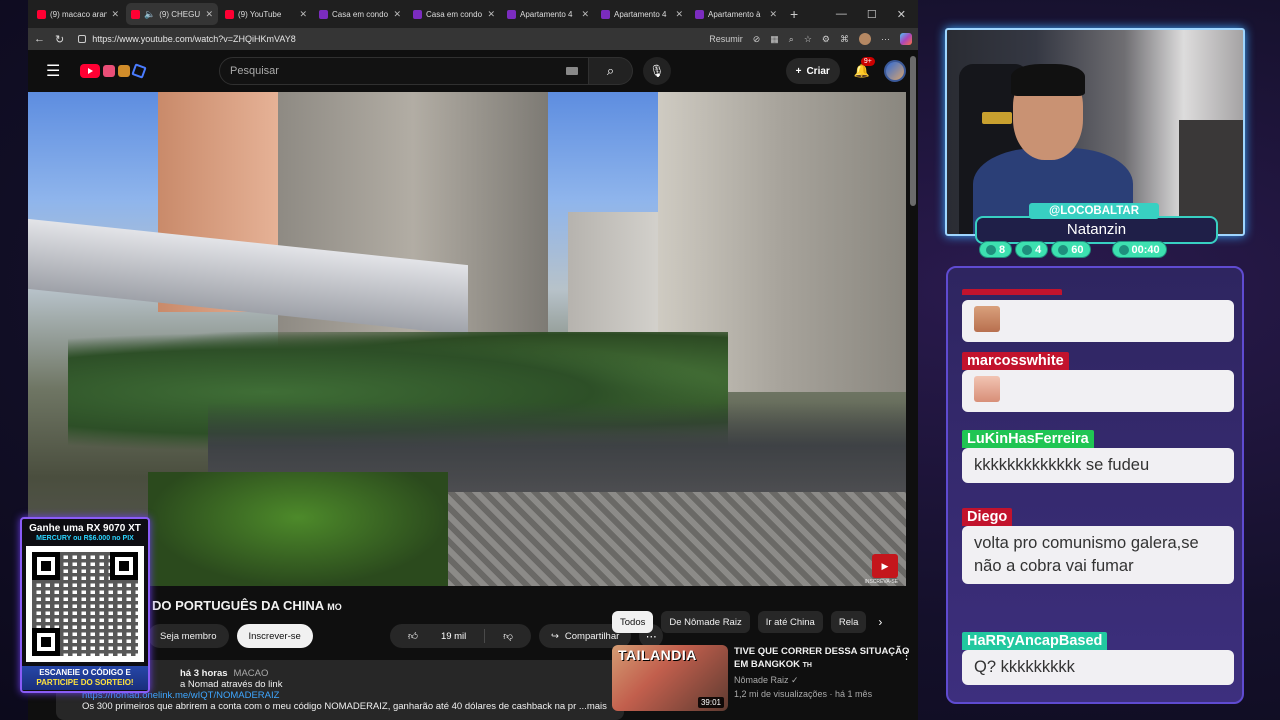  I want to click on chip-topic: Ir até China, so click(790, 622).